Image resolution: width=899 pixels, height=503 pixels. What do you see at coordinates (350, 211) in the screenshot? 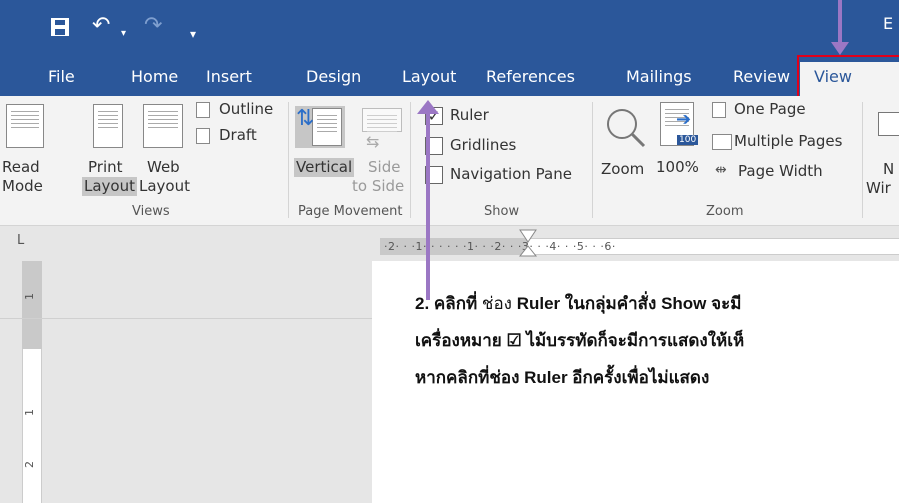
I see `page-movement-group-label: Page Movement` at bounding box center [350, 211].